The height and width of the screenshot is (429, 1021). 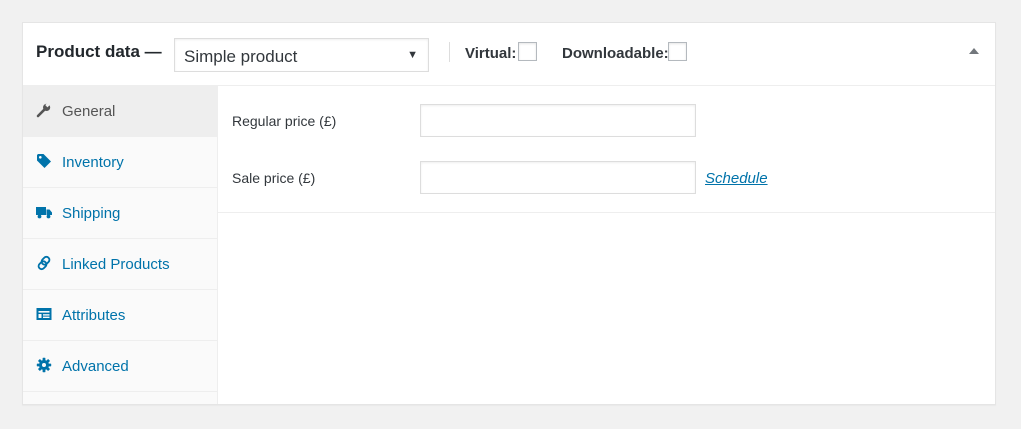 I want to click on dropdown-arrow-icon: ▼, so click(x=412, y=55).